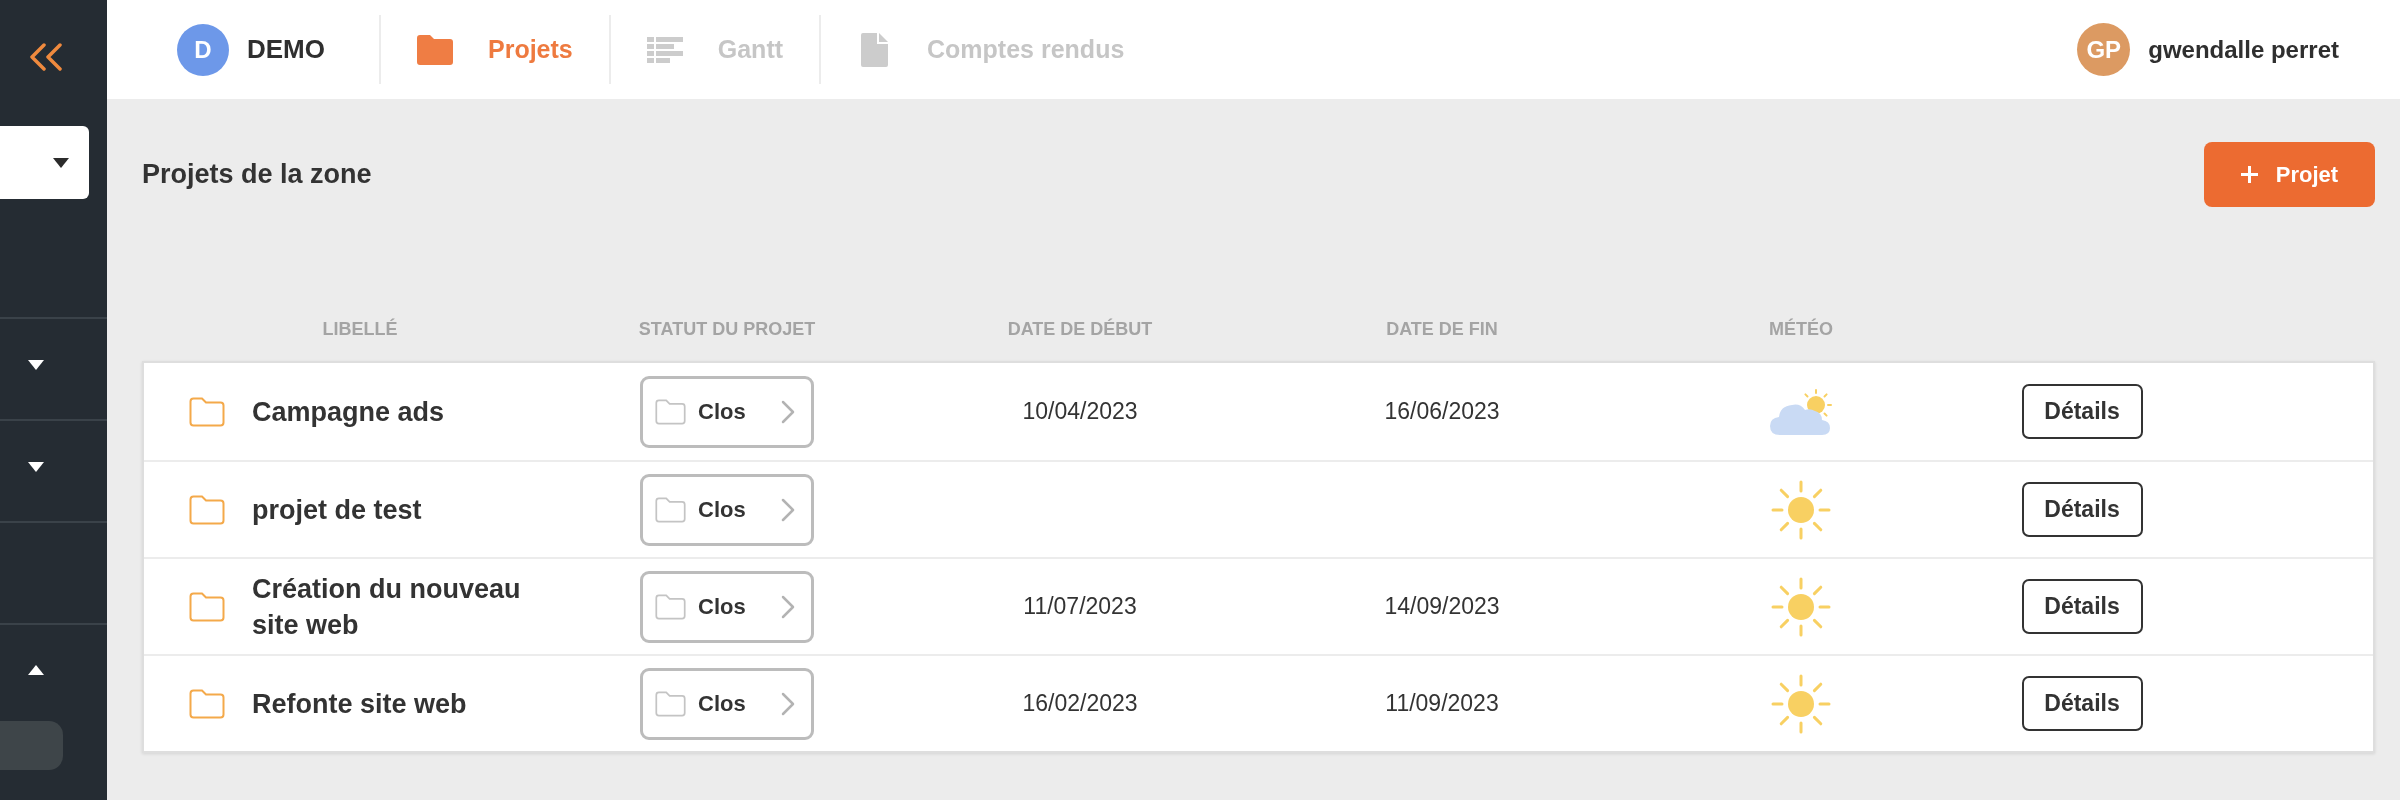  I want to click on column-header: MÉTÉO, so click(1801, 329).